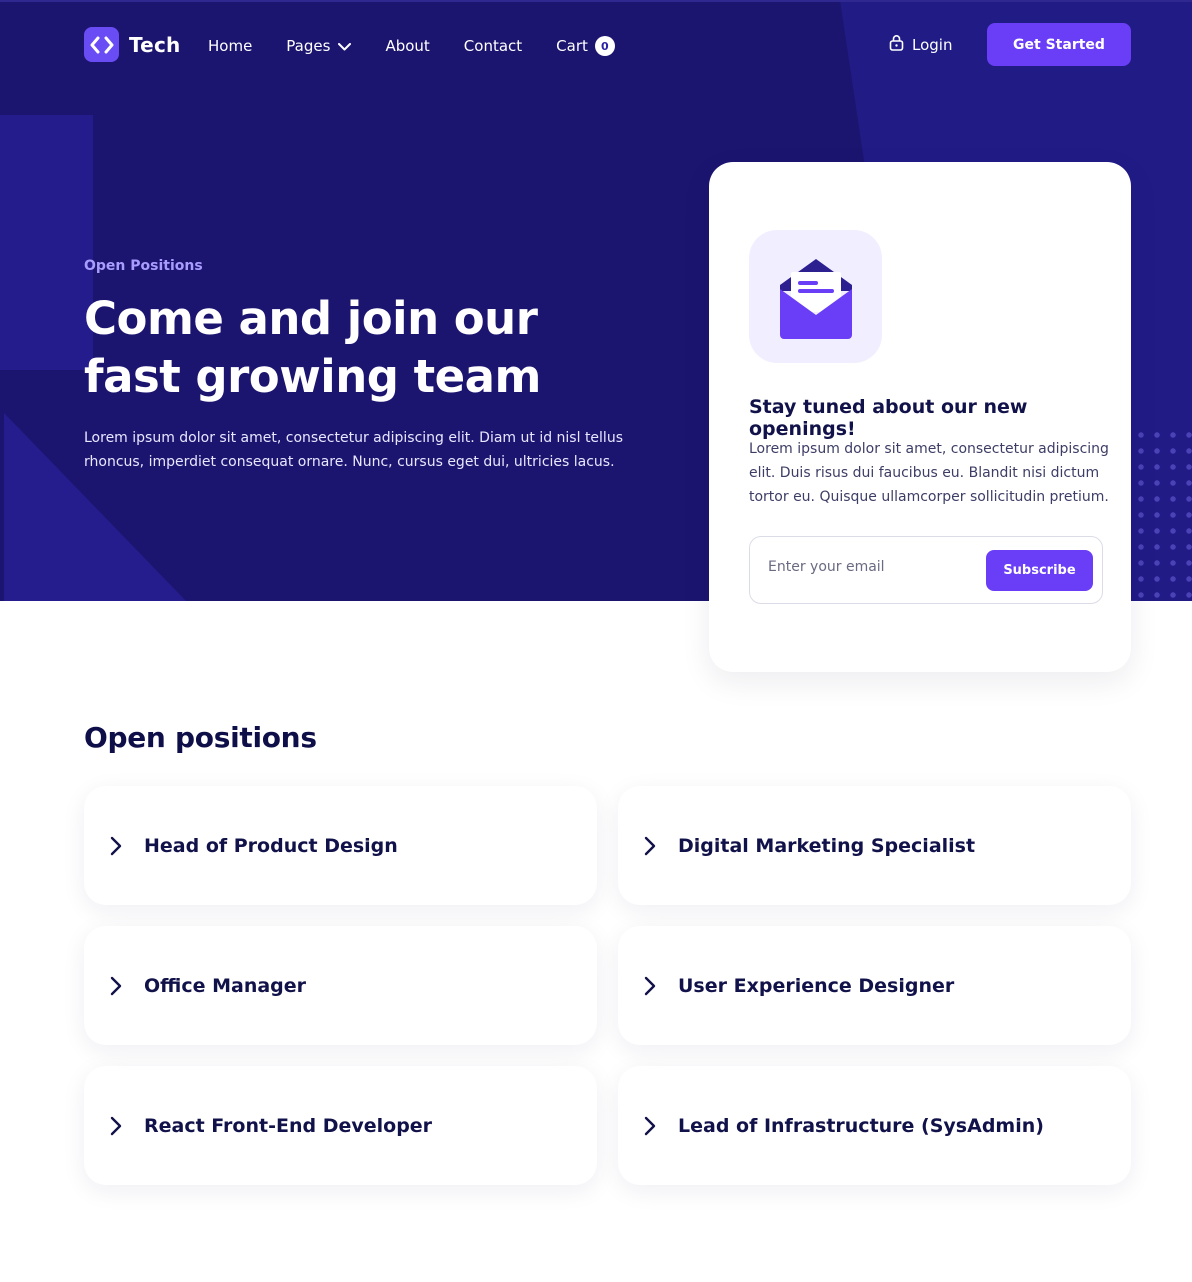 The width and height of the screenshot is (1192, 1282). Describe the element at coordinates (312, 347) in the screenshot. I see `hero-title: Come and join our fast growing team` at that location.